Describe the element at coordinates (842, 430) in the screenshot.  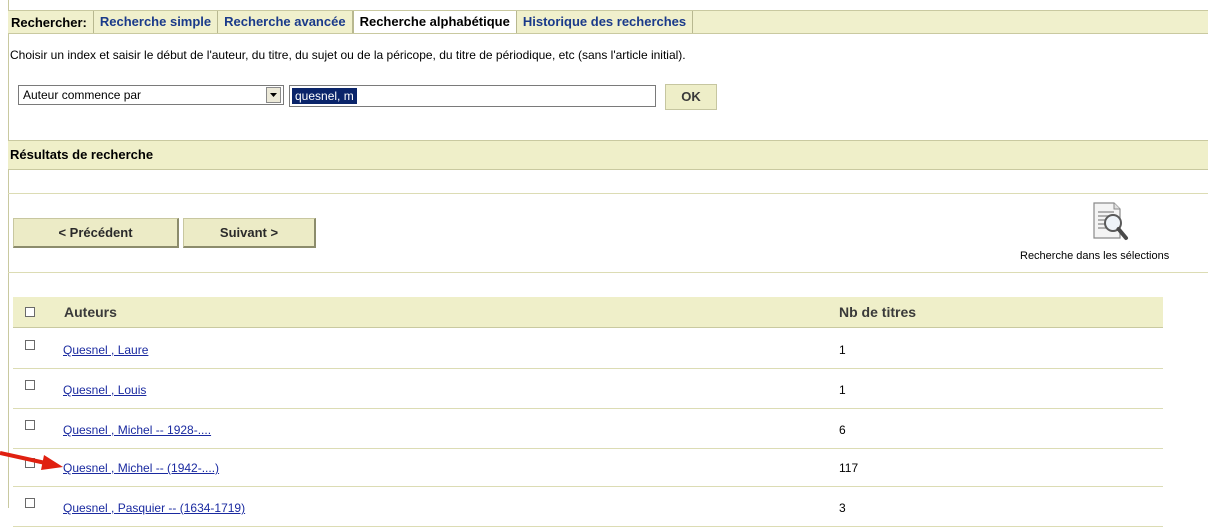
I see `title-count: 6` at that location.